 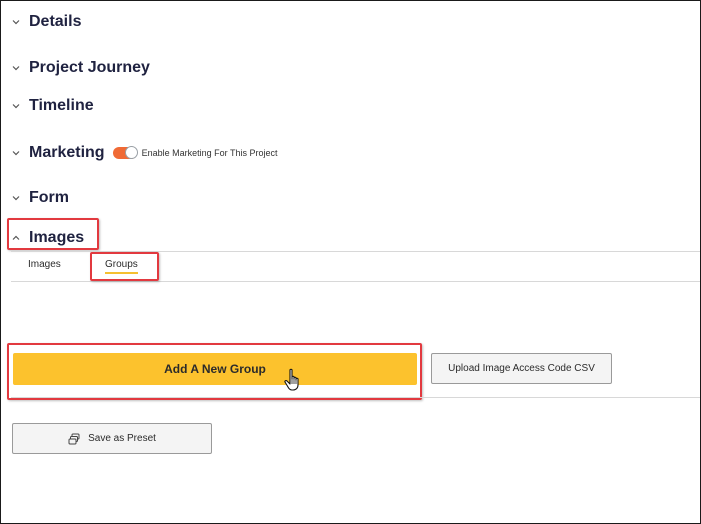 I want to click on section-title-details: Details, so click(x=55, y=21).